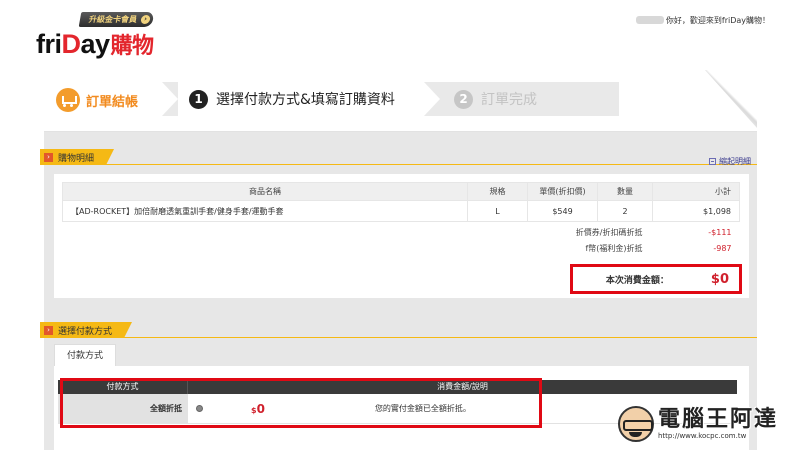 The width and height of the screenshot is (800, 450). I want to click on page-curl-decoration, so click(731, 99).